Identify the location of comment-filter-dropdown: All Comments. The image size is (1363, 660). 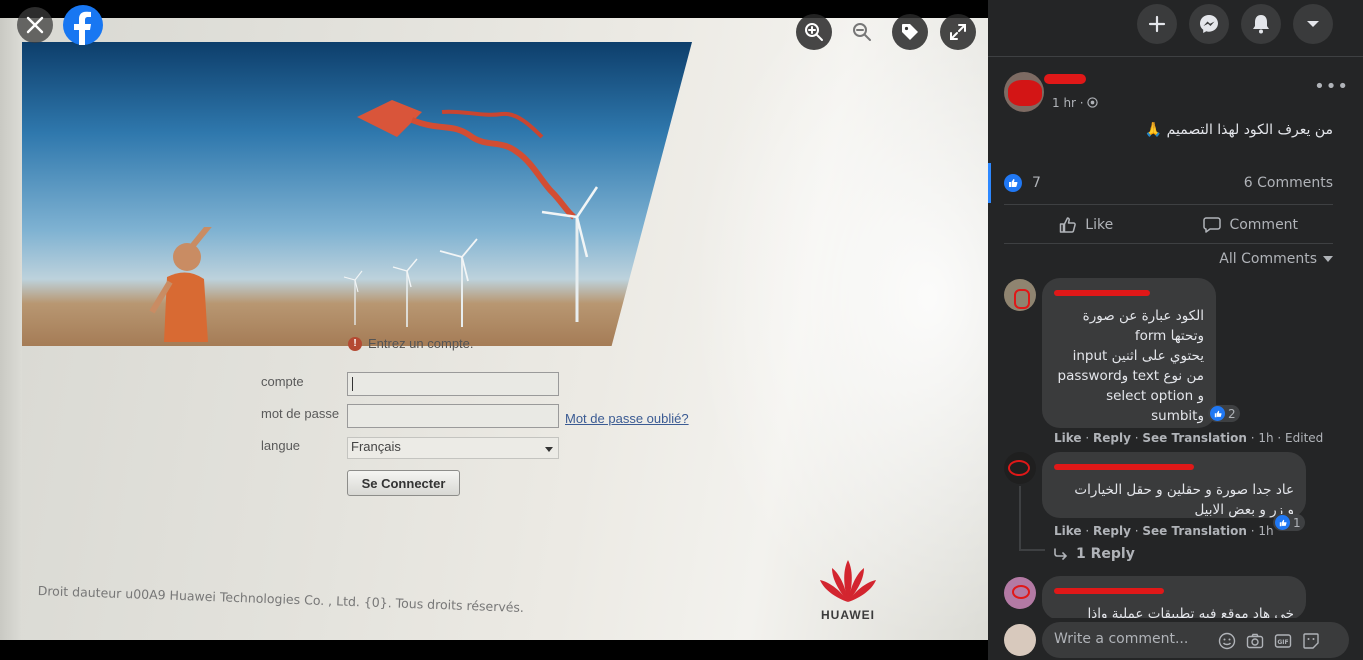
(1276, 259).